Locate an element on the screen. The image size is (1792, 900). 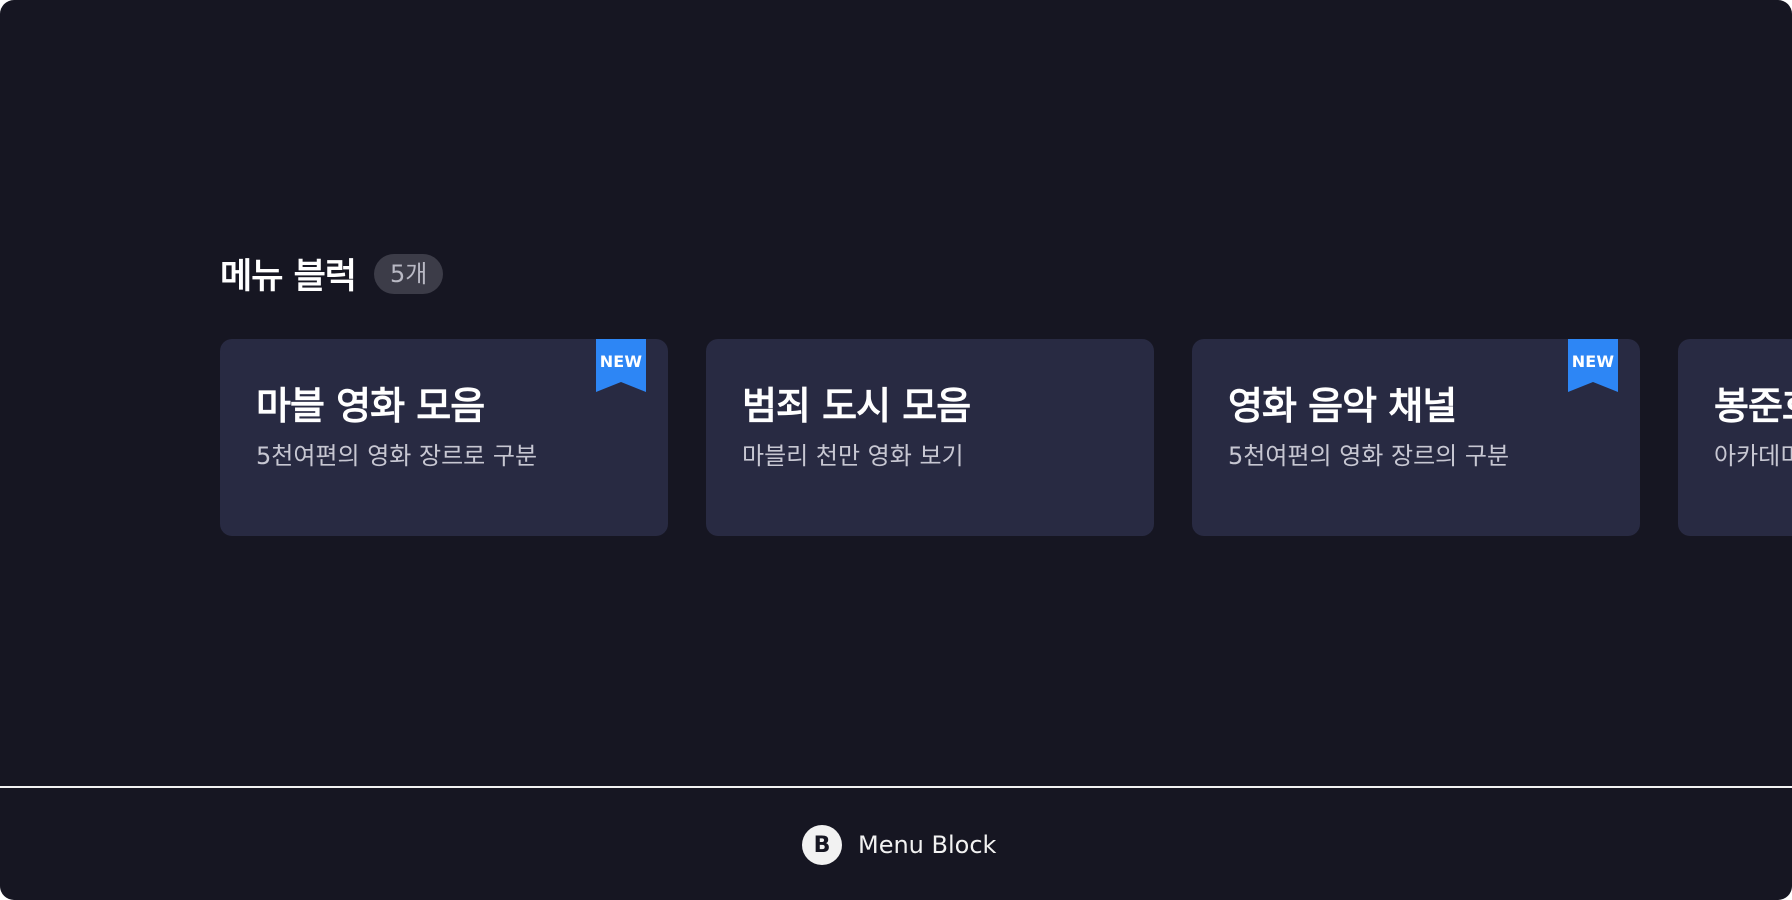
menu-card-bong-joon-ho: 봉준호 아카데미 is located at coordinates (1735, 437).